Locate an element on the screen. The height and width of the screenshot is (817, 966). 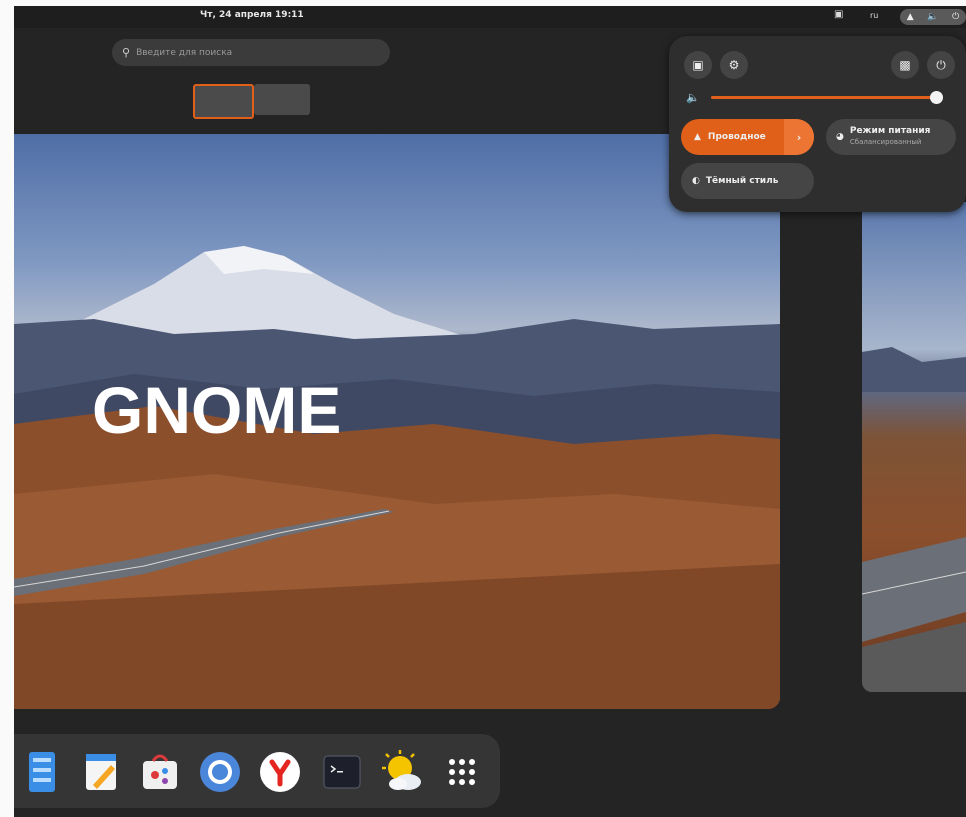
chromium-icon is located at coordinates (220, 772).